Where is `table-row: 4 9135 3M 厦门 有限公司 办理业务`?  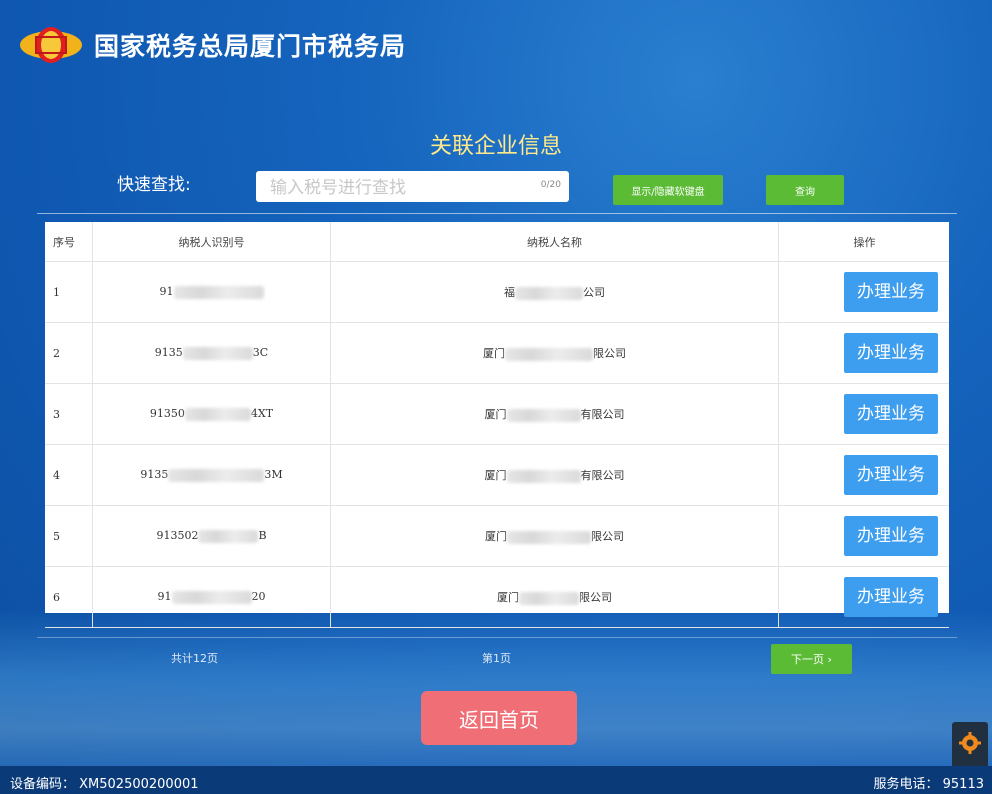
table-row: 4 9135 3M 厦门 有限公司 办理业务 is located at coordinates (497, 475).